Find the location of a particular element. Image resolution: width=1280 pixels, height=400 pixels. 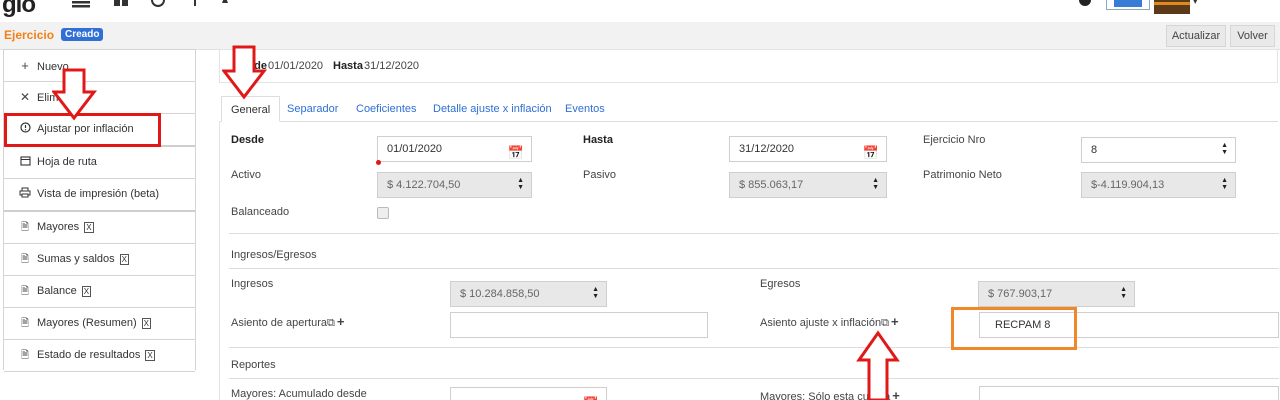

menu-item-estado-resultados: 🗎 Estado de resultados X is located at coordinates (99, 356).